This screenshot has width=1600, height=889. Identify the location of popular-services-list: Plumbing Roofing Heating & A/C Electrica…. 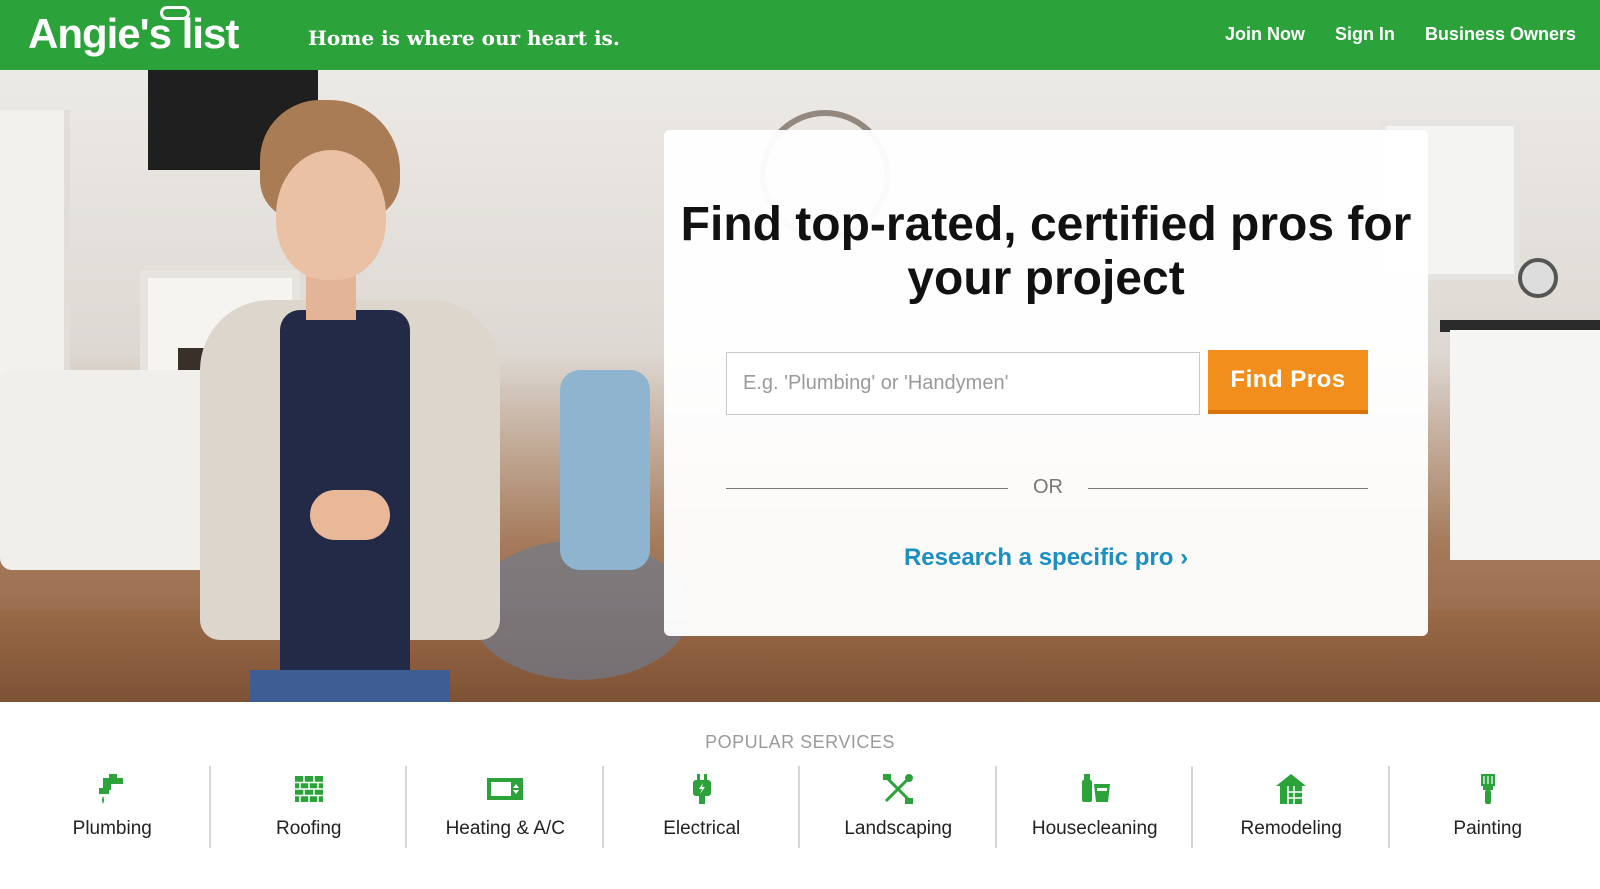
(800, 808).